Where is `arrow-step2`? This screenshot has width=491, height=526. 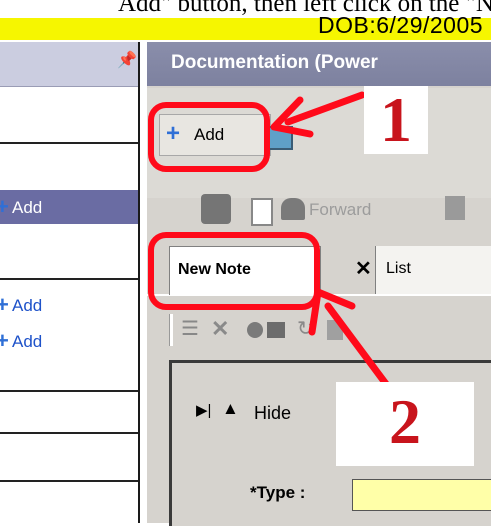 arrow-step2 is located at coordinates (352, 342).